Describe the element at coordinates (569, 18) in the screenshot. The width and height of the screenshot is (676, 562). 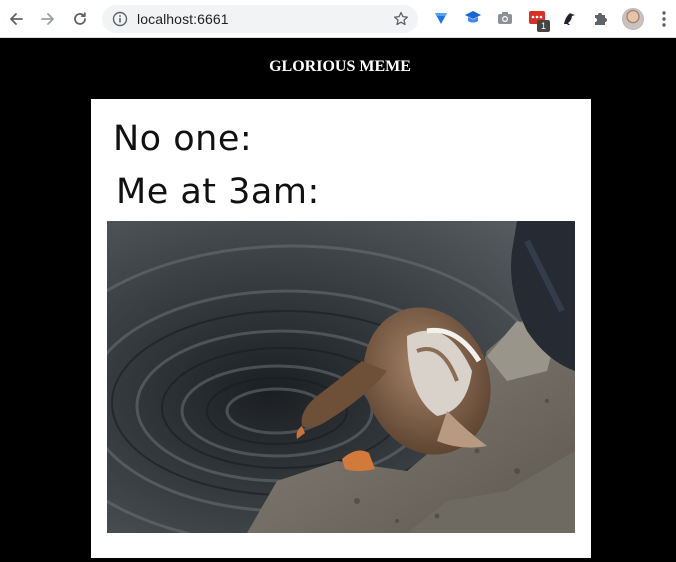
I see `bird-extension-icon` at that location.